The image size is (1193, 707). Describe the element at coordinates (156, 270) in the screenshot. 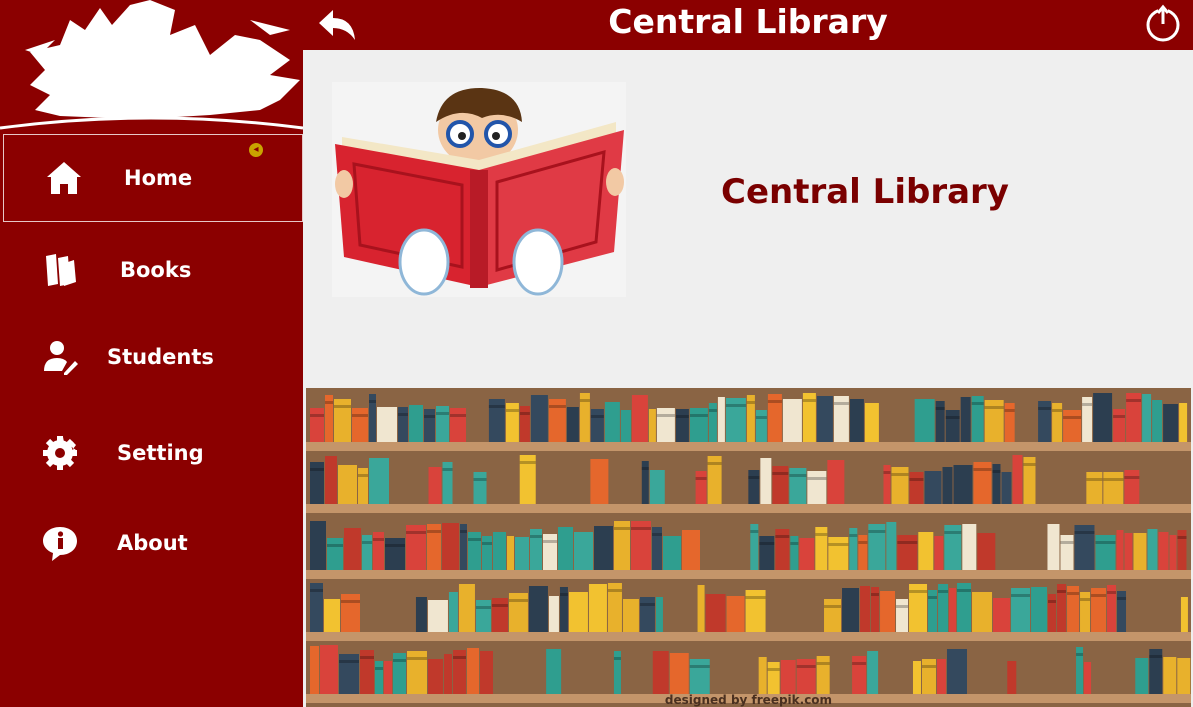

I see `sidebar-item-label: Books` at that location.